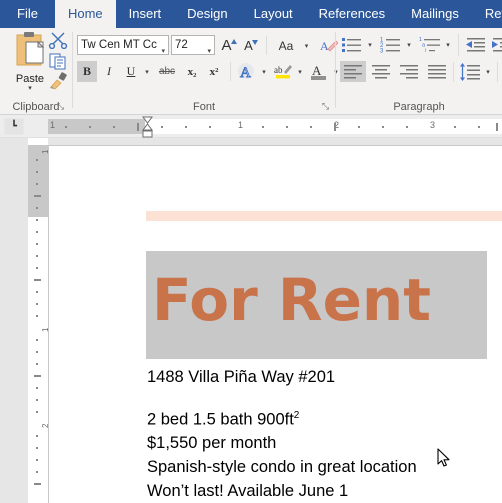 This screenshot has width=502, height=503. What do you see at coordinates (147, 71) in the screenshot?
I see `underline-caret: ▾` at bounding box center [147, 71].